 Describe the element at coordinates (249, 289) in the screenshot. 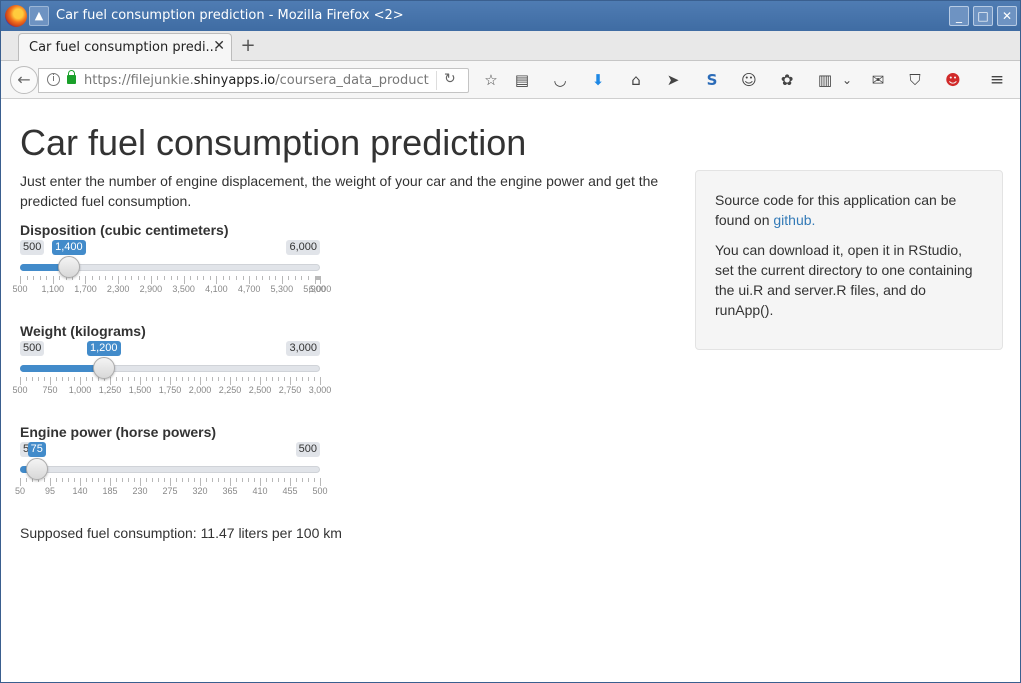

I see `slider-tick-label: 4,700` at that location.